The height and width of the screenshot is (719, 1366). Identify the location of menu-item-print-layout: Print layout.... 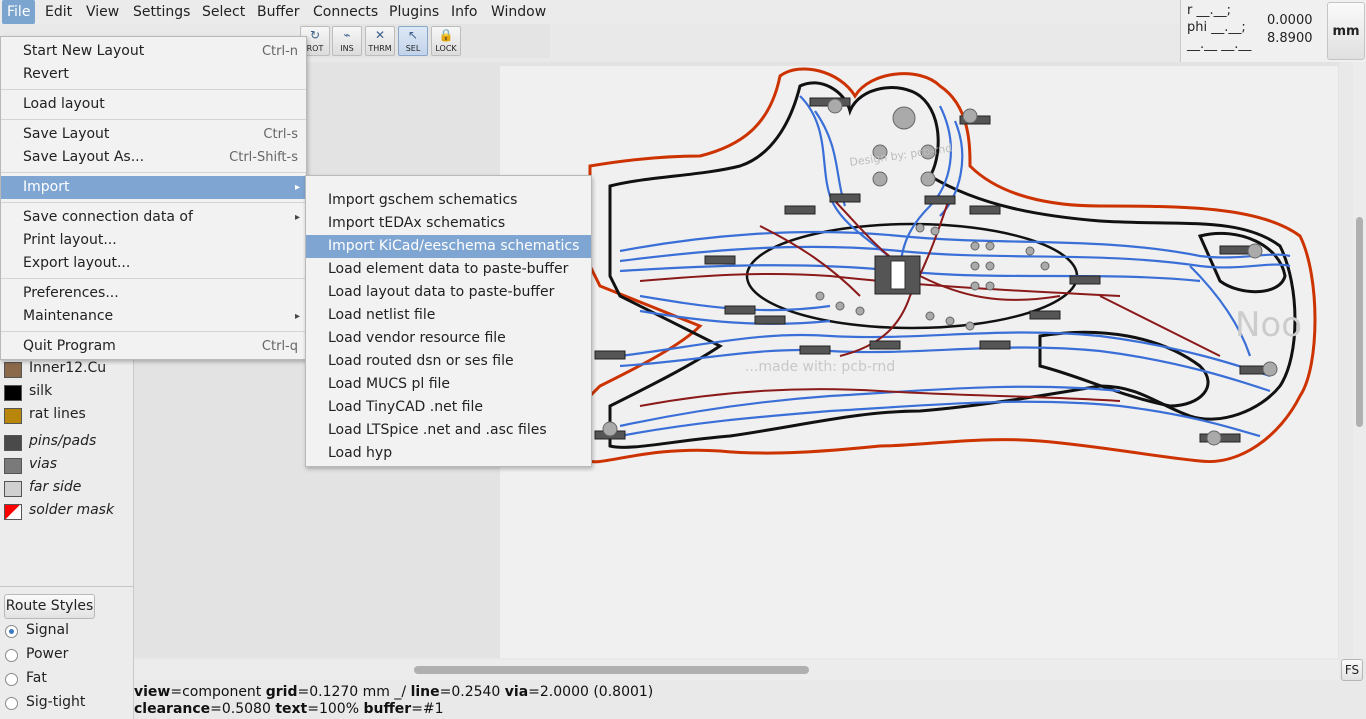
(153, 240).